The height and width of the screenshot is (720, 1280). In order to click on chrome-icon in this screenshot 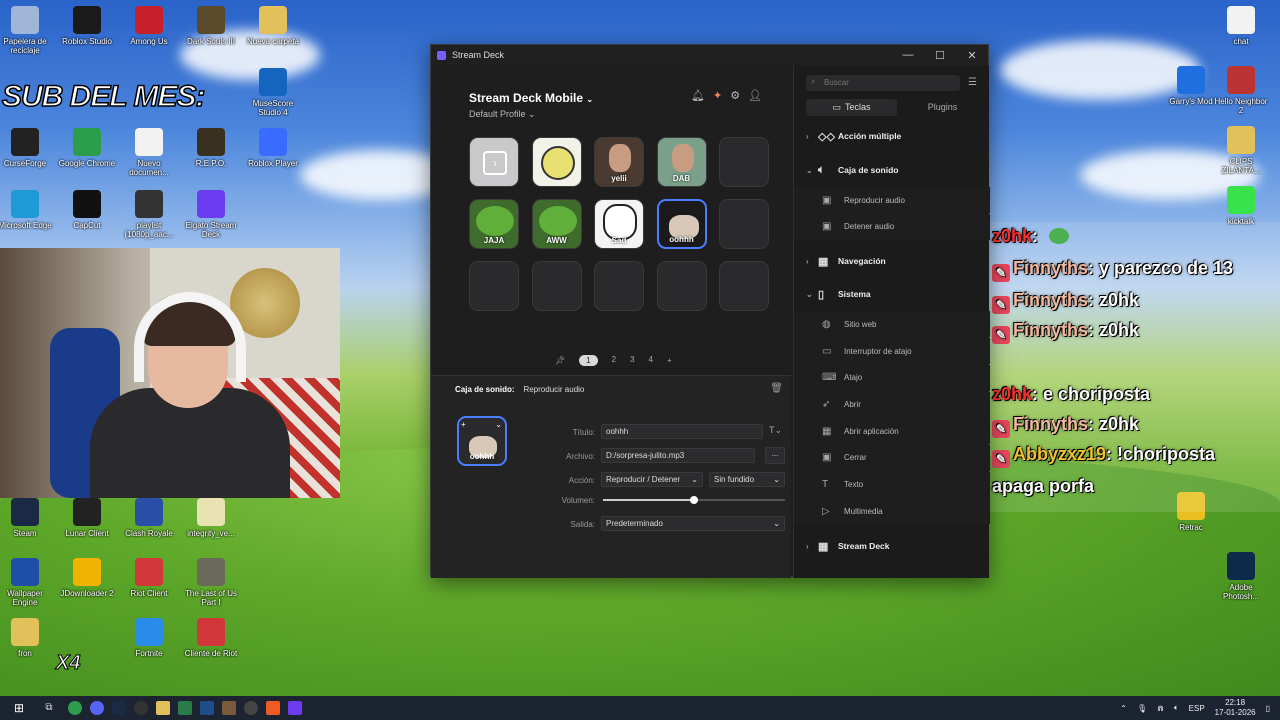, I will do `click(75, 708)`.